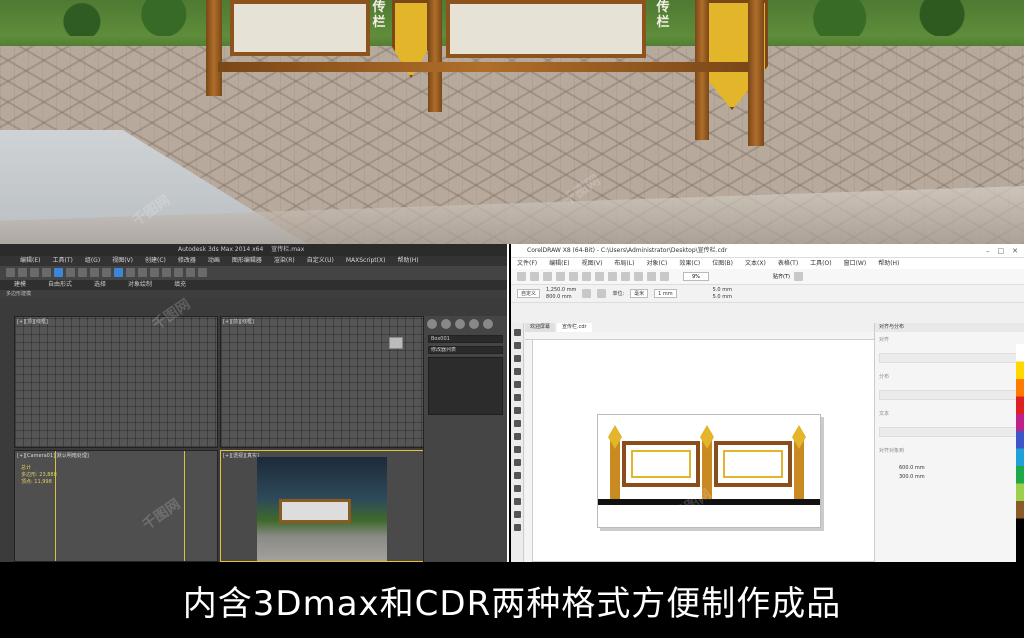  I want to click on portrait-icon, so click(587, 293).